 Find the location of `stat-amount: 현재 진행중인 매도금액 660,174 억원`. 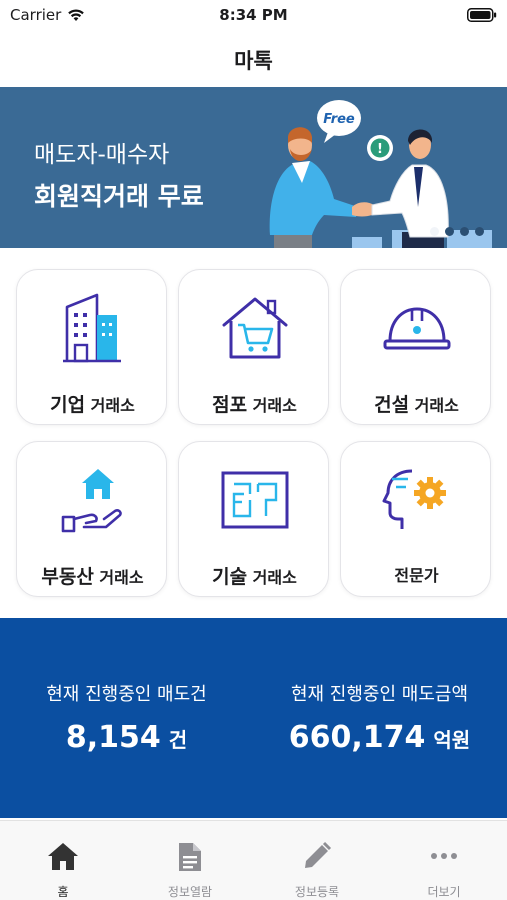

stat-amount: 현재 진행중인 매도금액 660,174 억원 is located at coordinates (379, 717).